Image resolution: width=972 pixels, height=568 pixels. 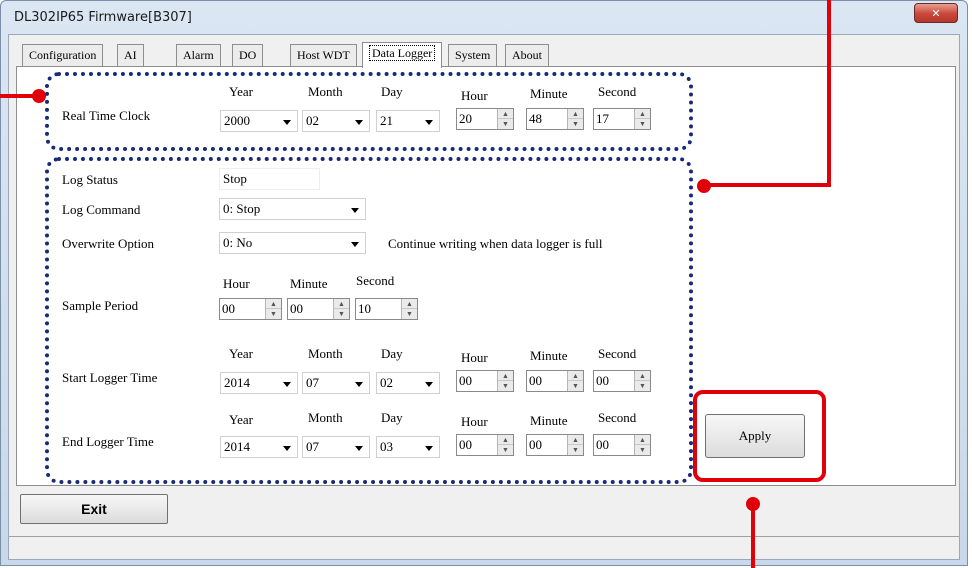 I want to click on window-title: DL302IP65 Firmware[B307], so click(x=103, y=17).